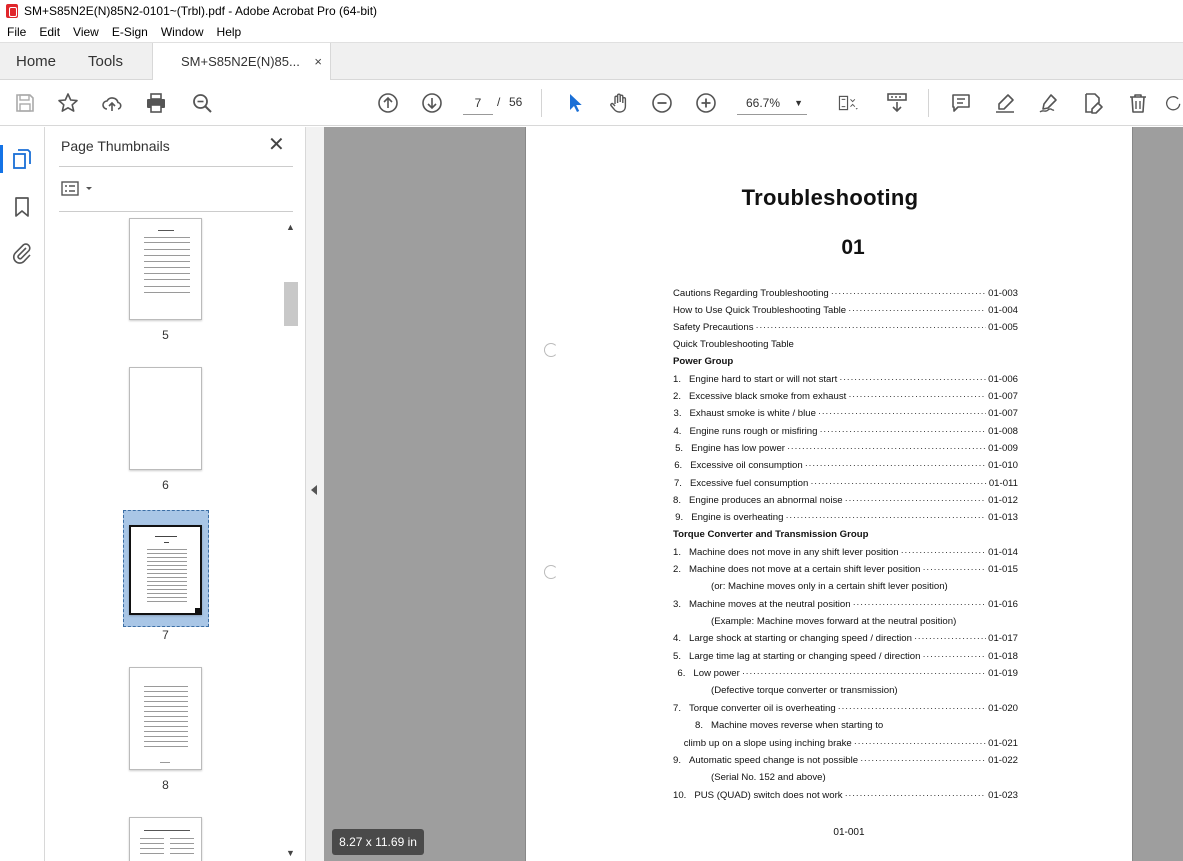  I want to click on hand-icon, so click(619, 103).